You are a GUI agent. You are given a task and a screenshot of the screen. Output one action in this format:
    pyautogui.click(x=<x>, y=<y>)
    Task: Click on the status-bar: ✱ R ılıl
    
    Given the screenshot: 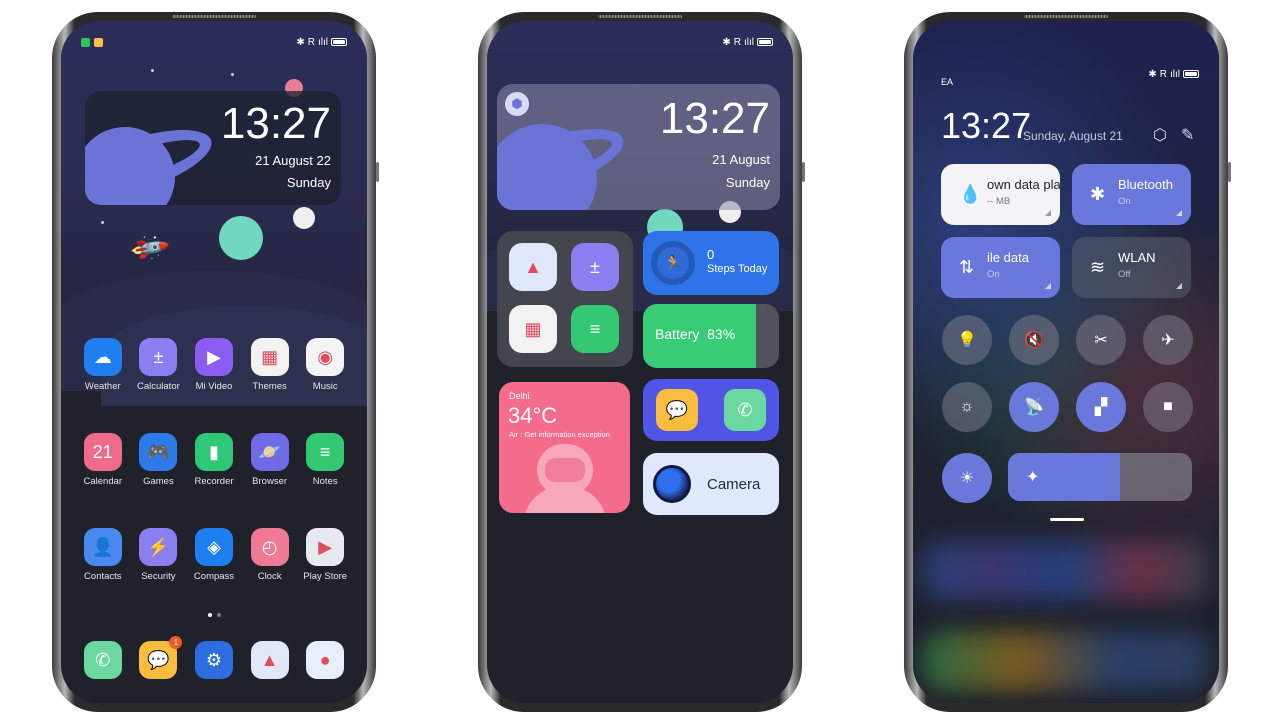 What is the action you would take?
    pyautogui.click(x=1066, y=74)
    